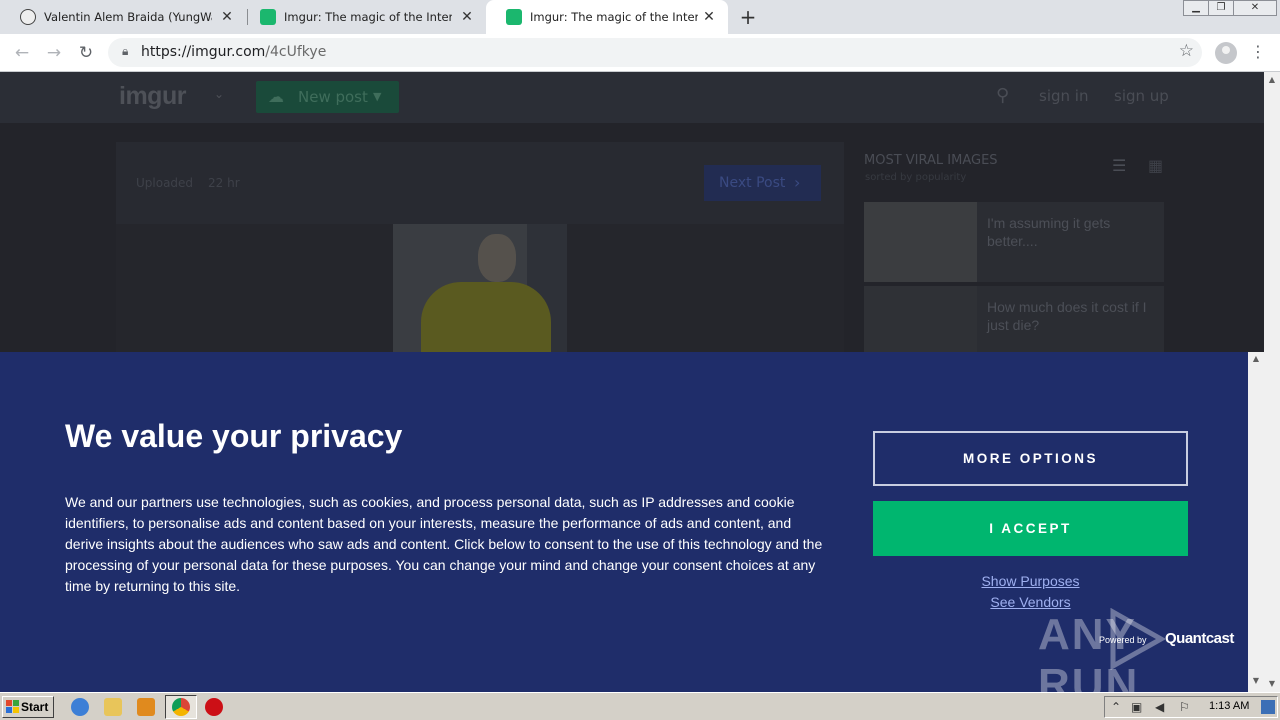  I want to click on tab-title: Valentin Alem Braida (YungWaffen) -, so click(128, 17).